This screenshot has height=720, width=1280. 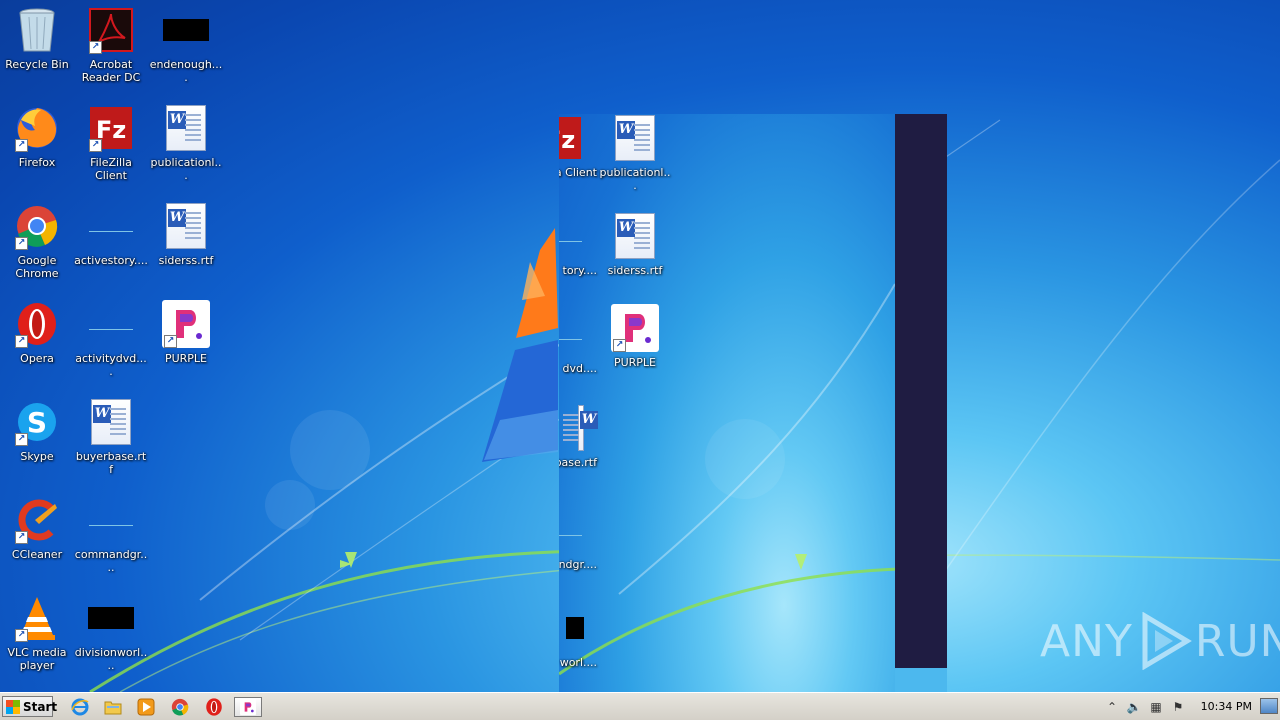 What do you see at coordinates (640, 706) in the screenshot?
I see `taskbar: Start ⌃ 🔈 ▦ ⚑ 10:34 PM` at bounding box center [640, 706].